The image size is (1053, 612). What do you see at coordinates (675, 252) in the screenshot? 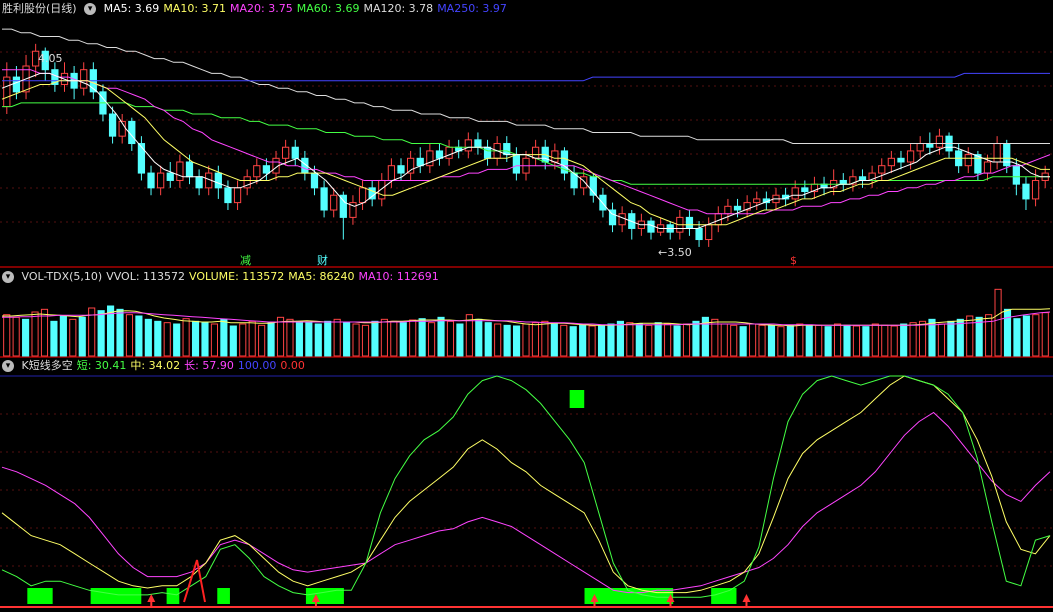
I see `low-price-label: ←3.50` at bounding box center [675, 252].